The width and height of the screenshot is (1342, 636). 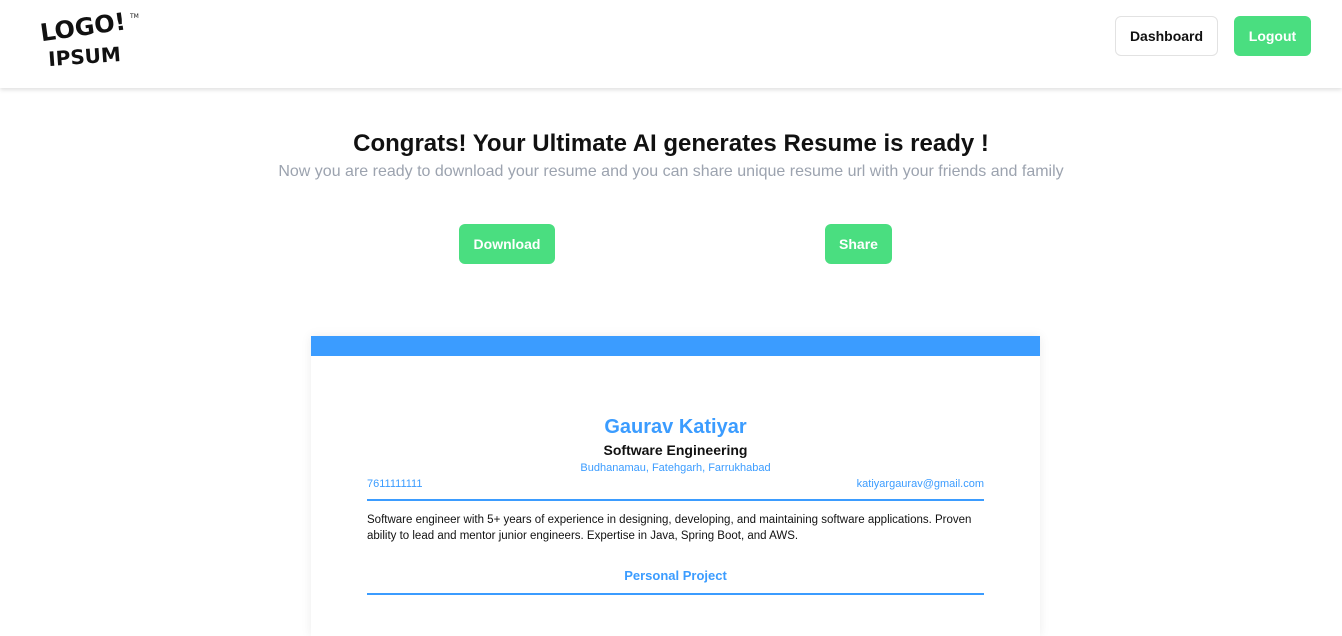 What do you see at coordinates (920, 484) in the screenshot?
I see `resume-email: katiyargaurav@gmail.com` at bounding box center [920, 484].